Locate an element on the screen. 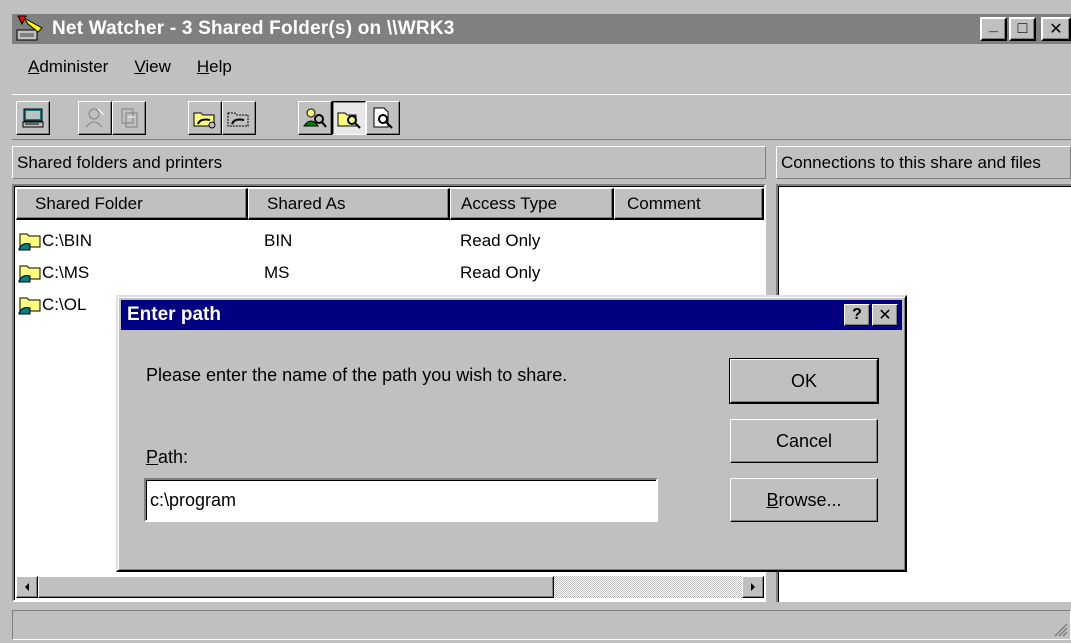 This screenshot has width=1071, height=643. horizontal-scrollbar is located at coordinates (390, 587).